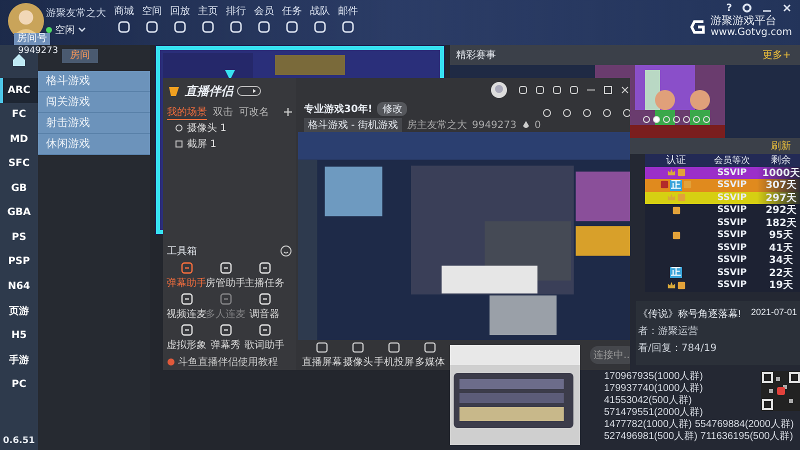 The image size is (800, 450). Describe the element at coordinates (436, 125) in the screenshot. I see `host-name: 房主友常之大` at that location.